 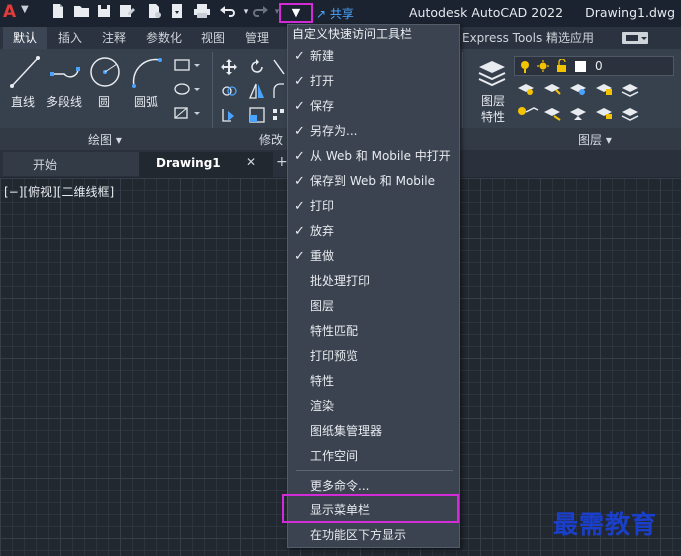 I want to click on autocad-logo-icon: A, so click(x=9, y=12).